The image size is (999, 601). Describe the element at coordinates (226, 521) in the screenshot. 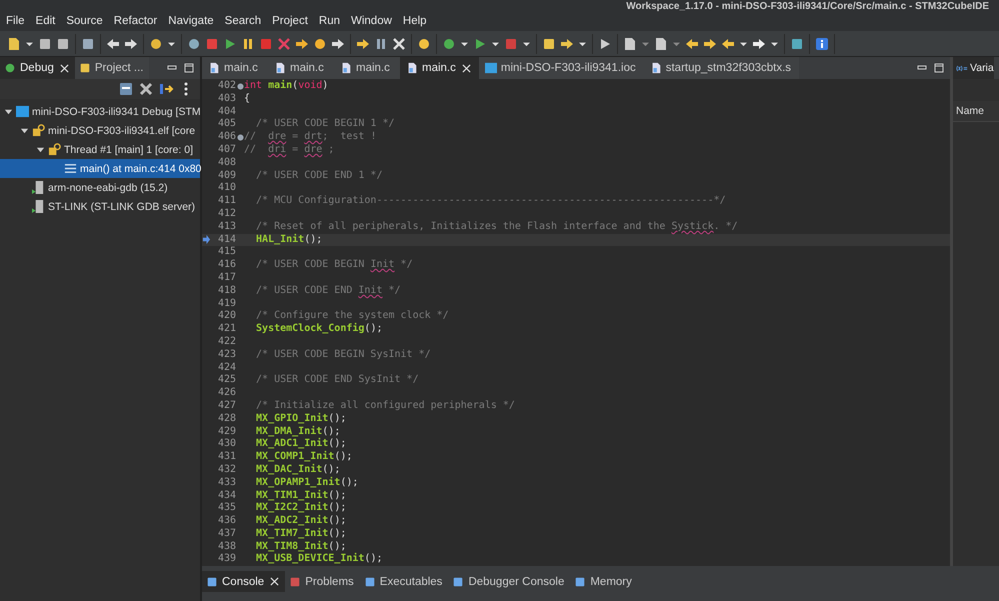

I see `line-number: 436` at that location.